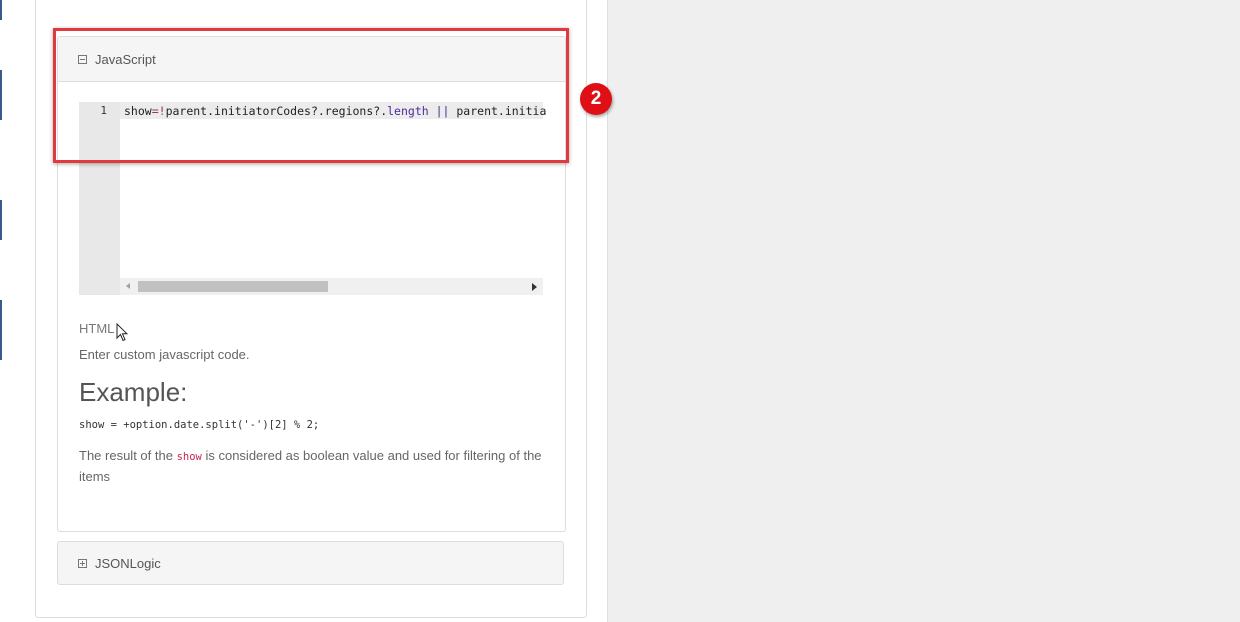 Image resolution: width=1240 pixels, height=622 pixels. I want to click on html-label: HTML, so click(97, 328).